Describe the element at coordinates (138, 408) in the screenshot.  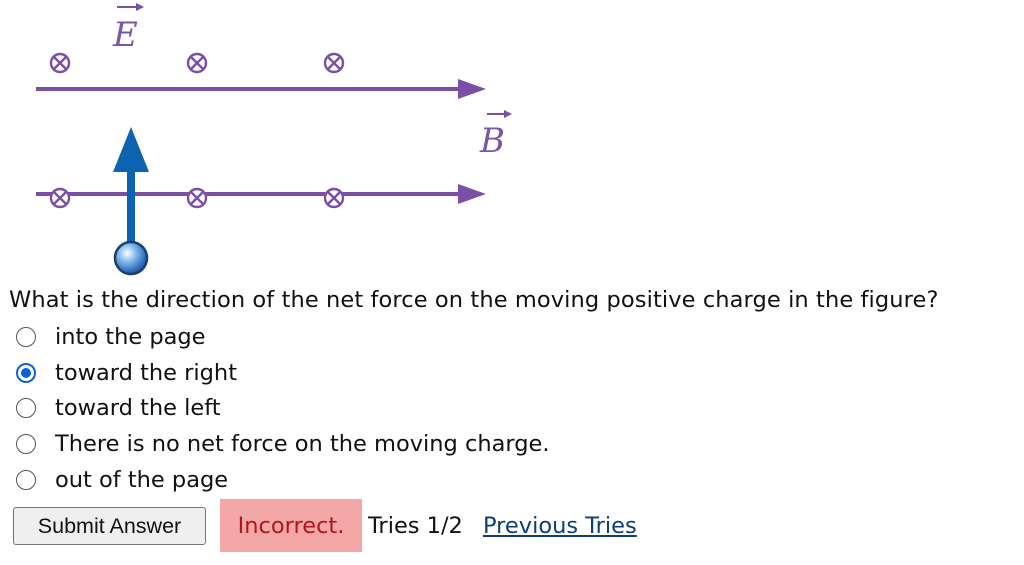
I see `option-label: toward the left` at that location.